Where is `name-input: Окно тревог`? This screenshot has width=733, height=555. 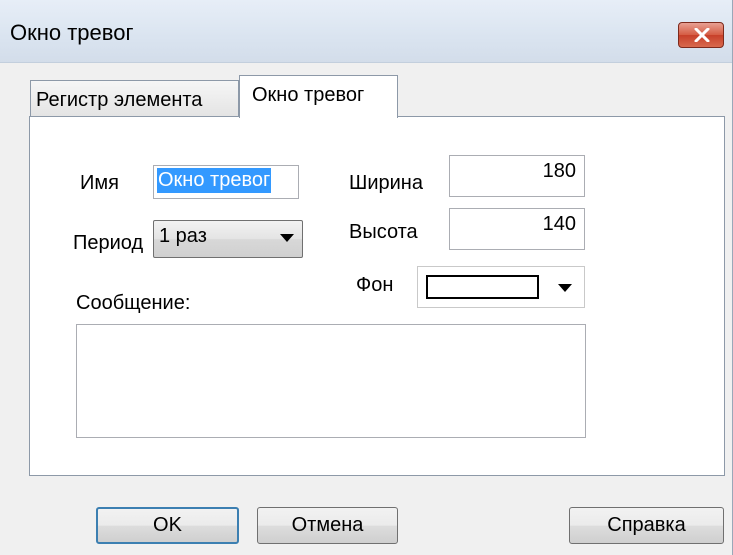
name-input: Окно тревог is located at coordinates (226, 182).